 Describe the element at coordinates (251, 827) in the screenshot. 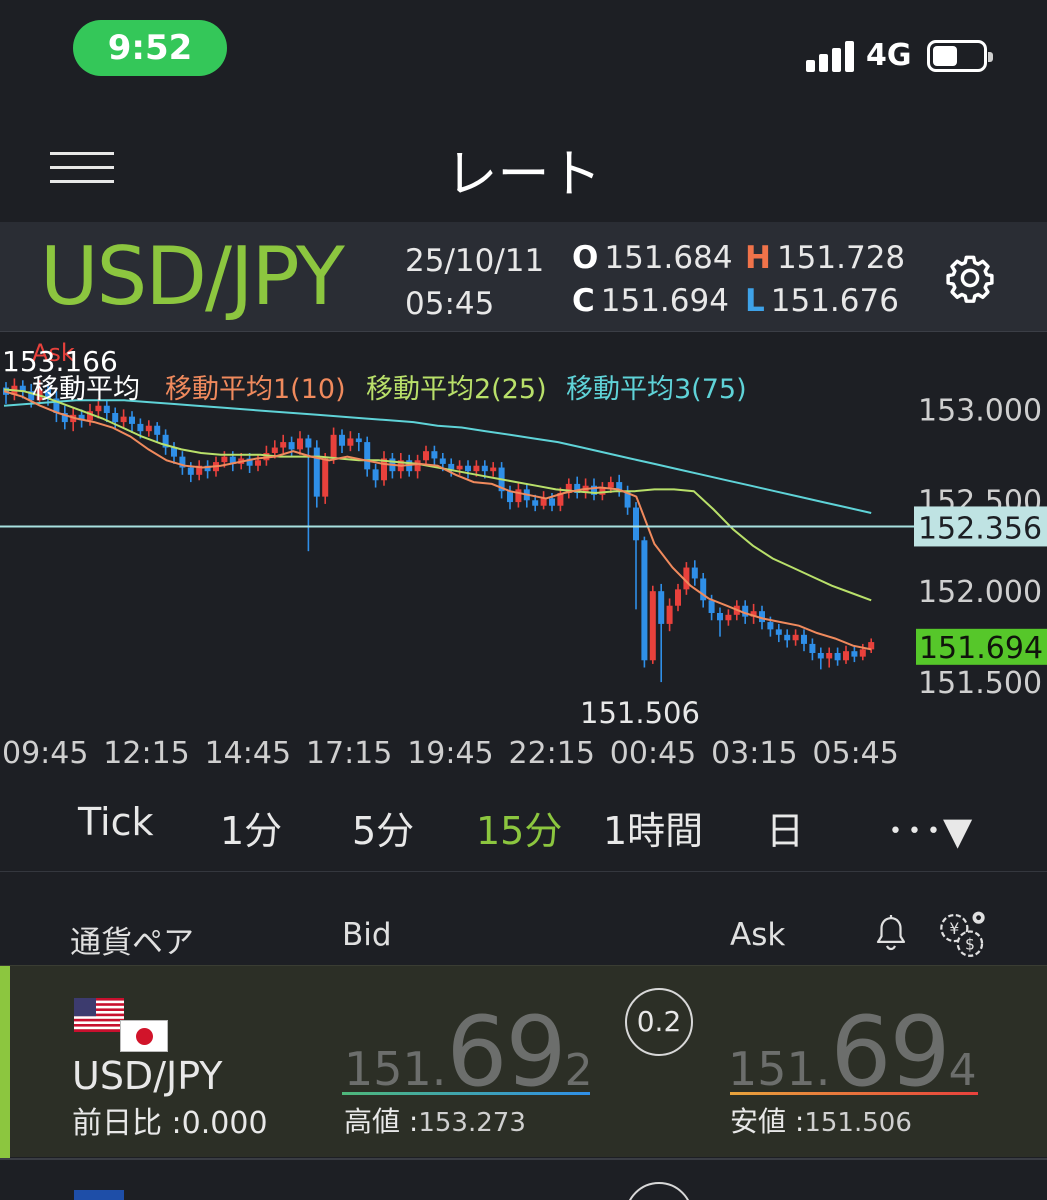

I see `timeframe-1m: 1分` at that location.